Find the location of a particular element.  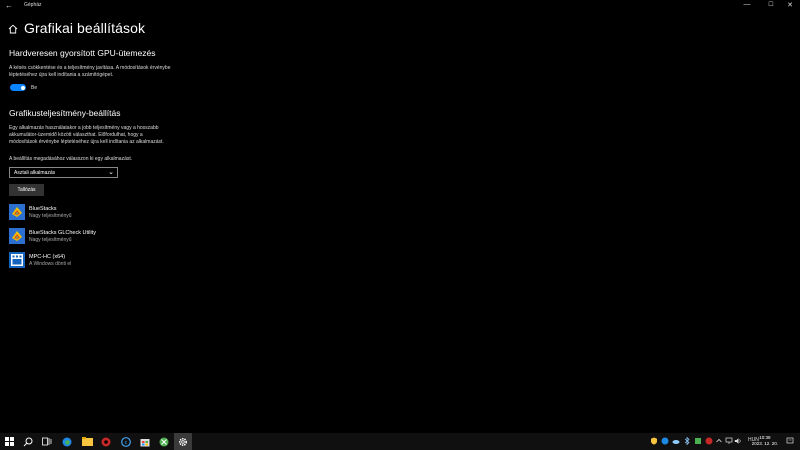

tray-app-icon is located at coordinates (665, 441).